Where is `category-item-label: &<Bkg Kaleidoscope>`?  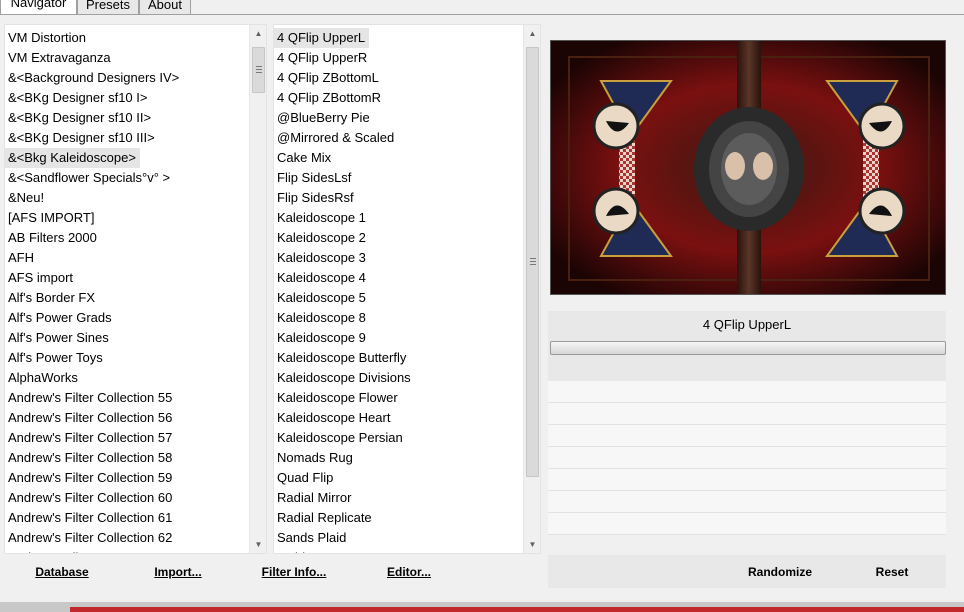
category-item-label: &<Bkg Kaleidoscope> is located at coordinates (72, 158).